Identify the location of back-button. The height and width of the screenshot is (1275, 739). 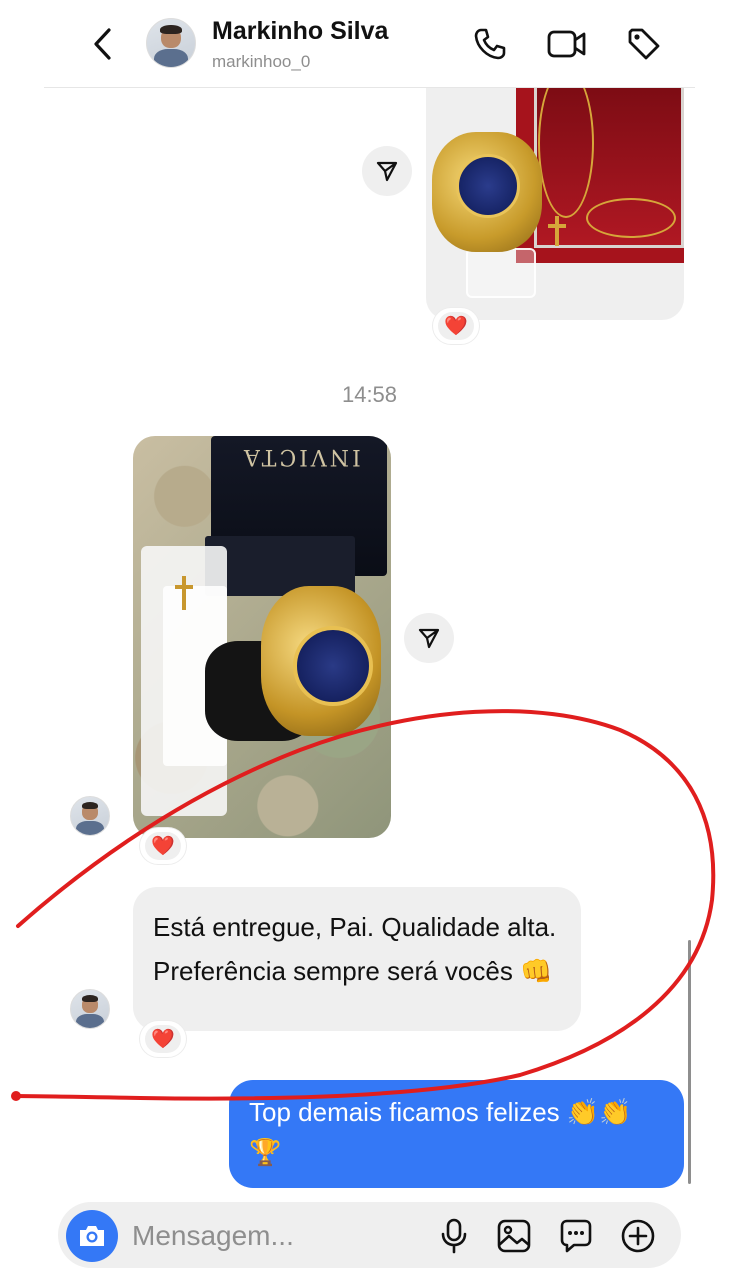
(102, 44).